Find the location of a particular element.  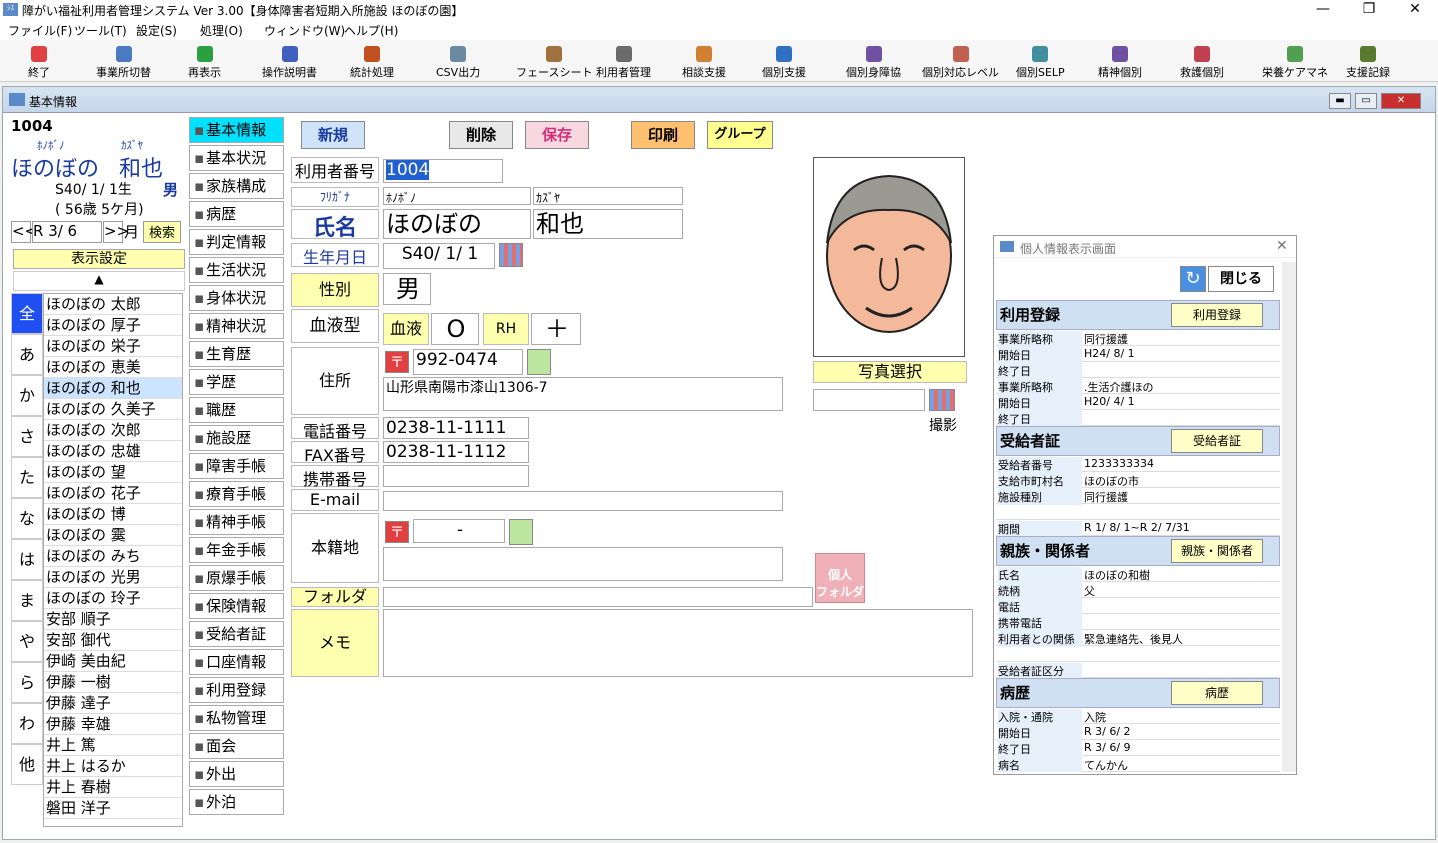

tab-14: ▪ 精神手帳 is located at coordinates (236, 522).